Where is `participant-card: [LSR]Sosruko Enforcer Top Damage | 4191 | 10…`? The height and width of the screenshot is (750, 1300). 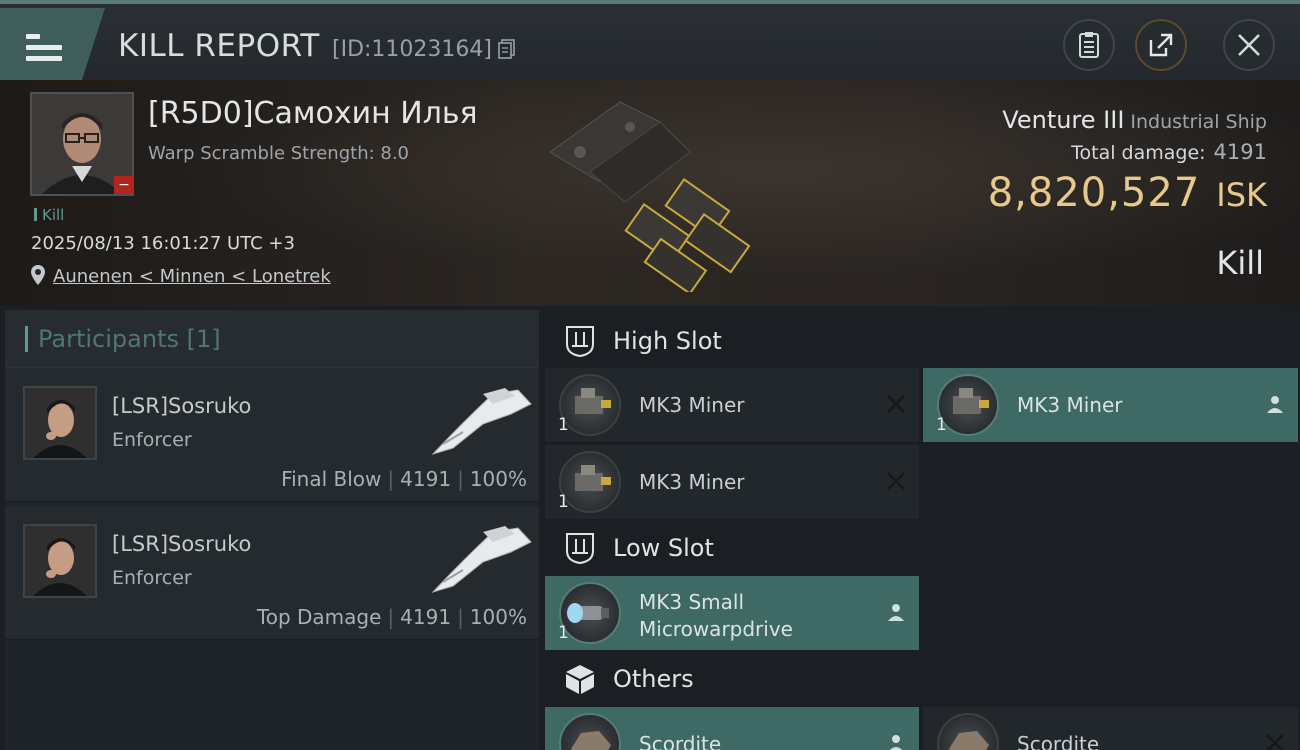
participant-card: [LSR]Sosruko Enforcer Top Damage | 4191 | 10… is located at coordinates (272, 573).